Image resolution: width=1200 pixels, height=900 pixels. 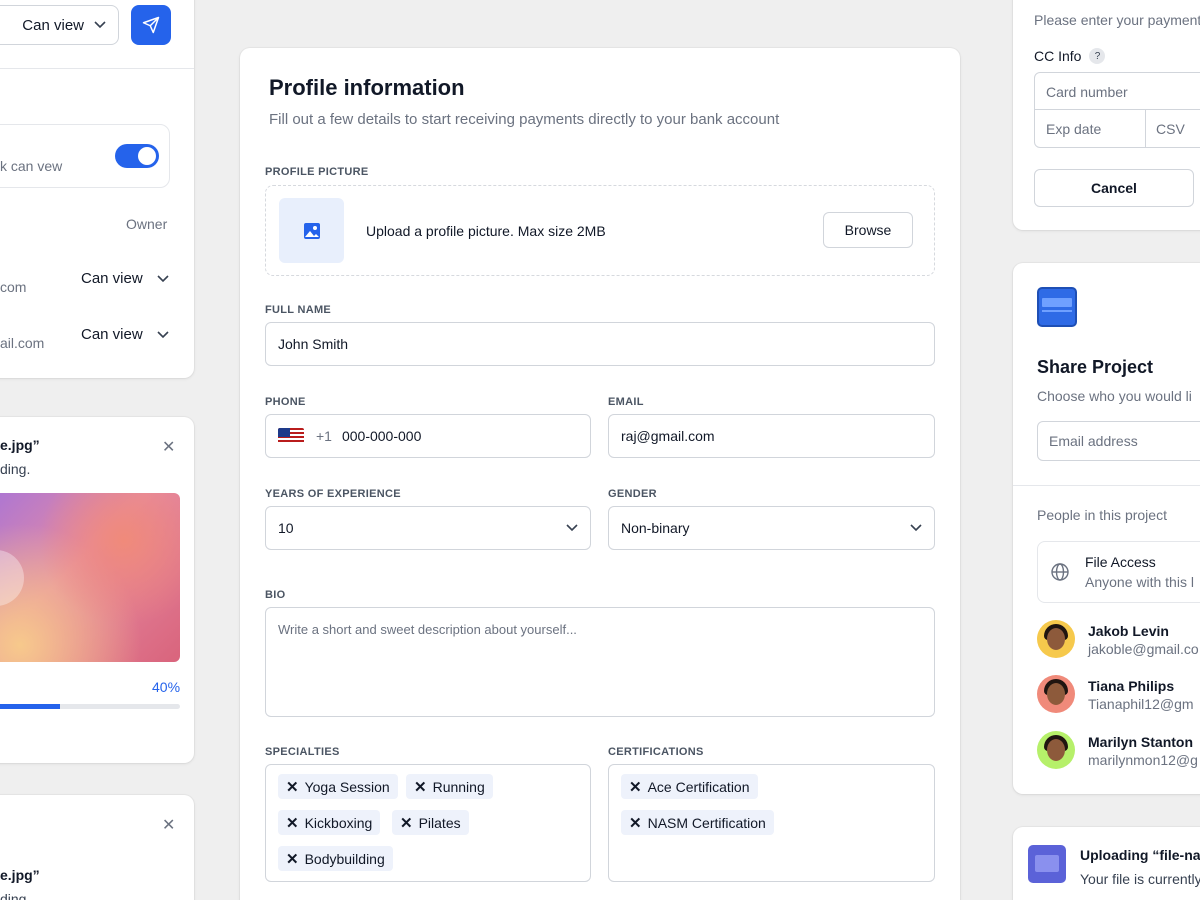 I want to click on certifications-input: ✕ Ace Certification ✕ NASM Certification, so click(x=771, y=823).